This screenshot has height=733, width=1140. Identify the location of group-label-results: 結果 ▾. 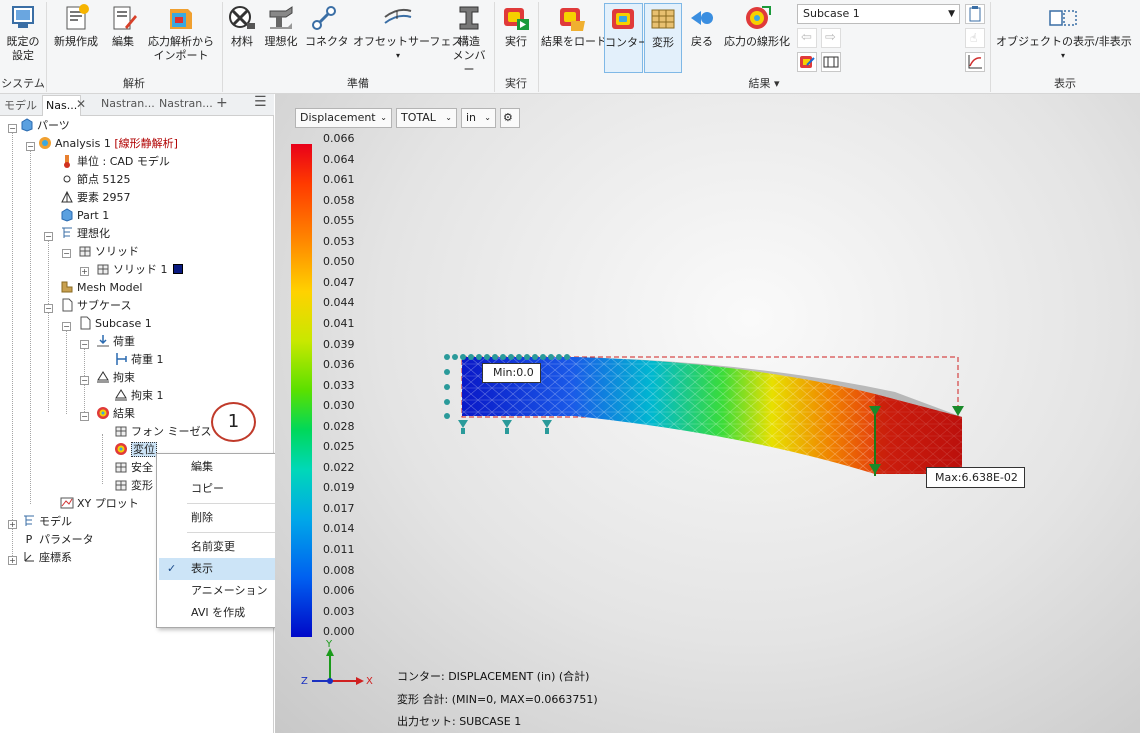
(764, 84).